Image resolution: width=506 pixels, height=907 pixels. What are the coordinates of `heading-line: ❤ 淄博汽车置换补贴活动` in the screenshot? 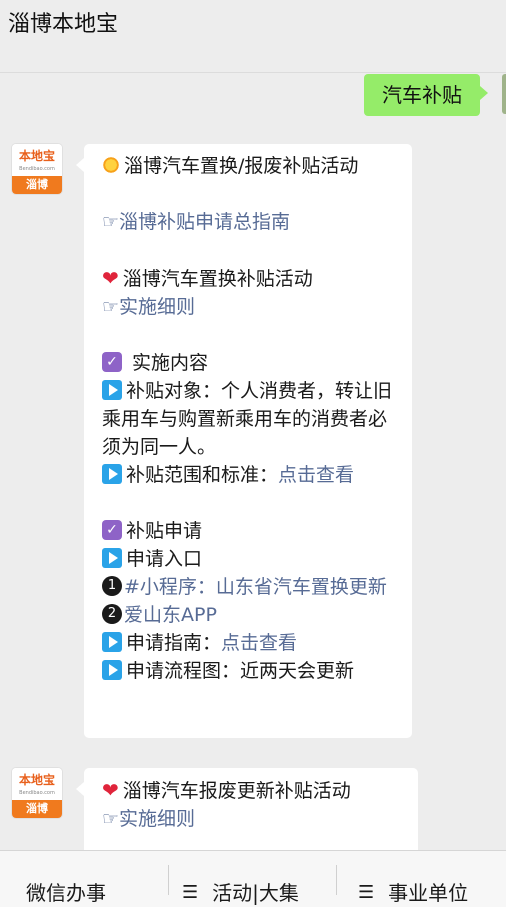 It's located at (207, 278).